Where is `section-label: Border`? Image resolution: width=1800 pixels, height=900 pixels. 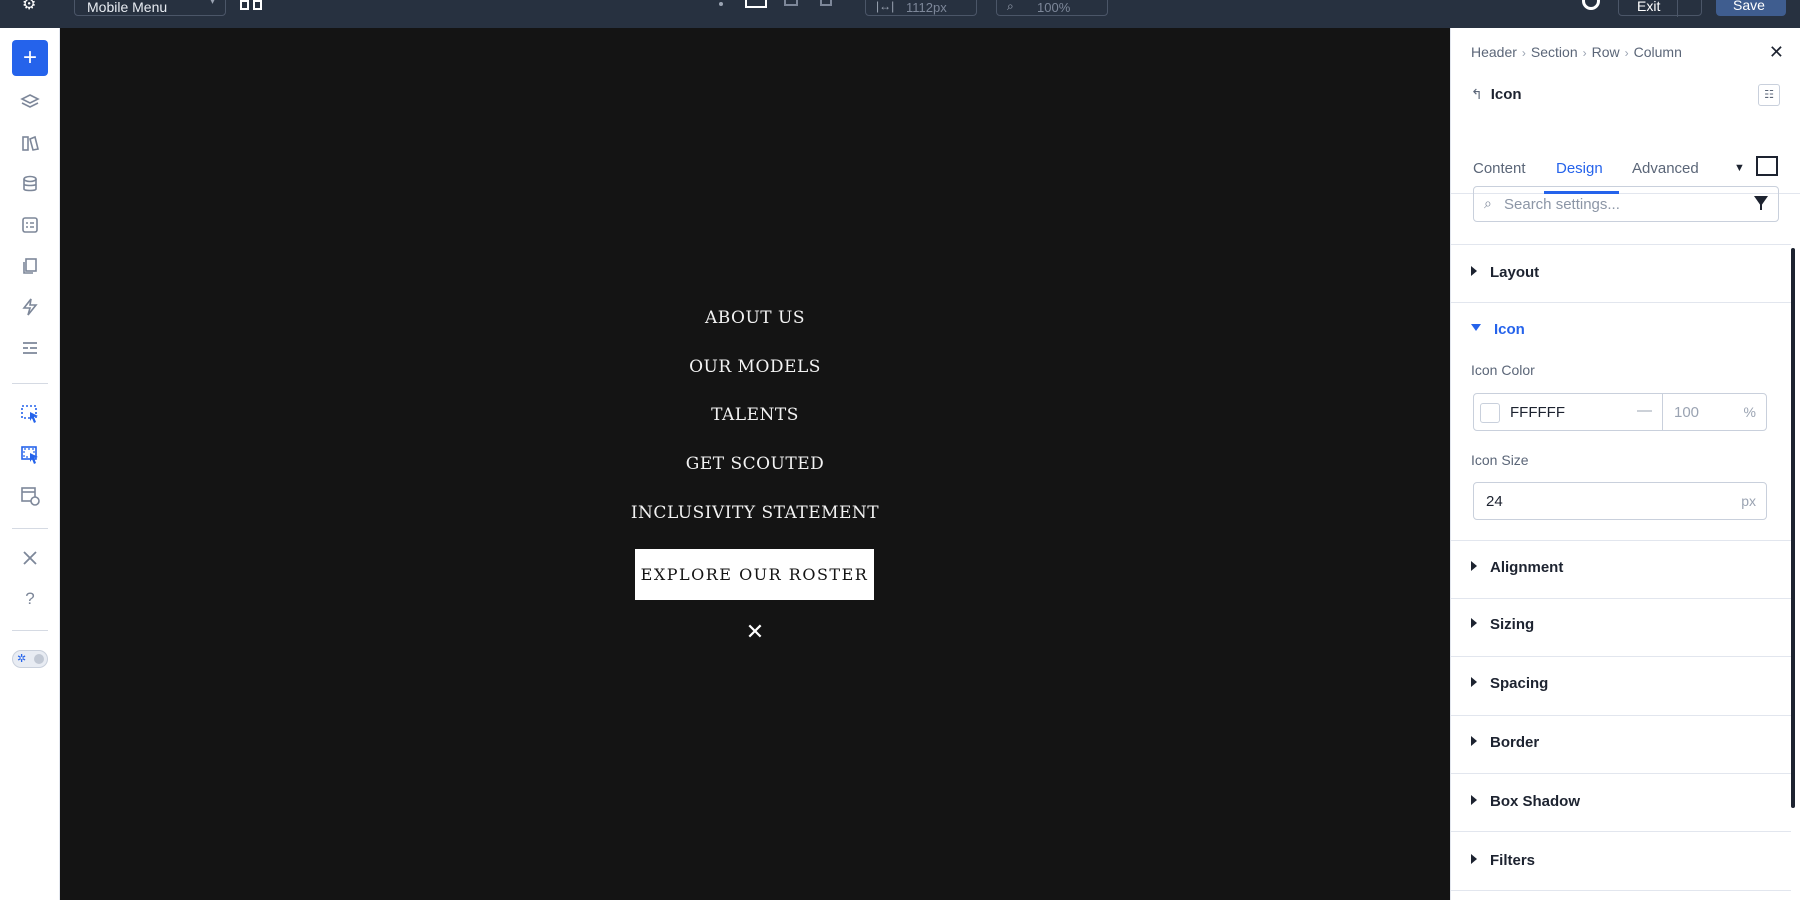 section-label: Border is located at coordinates (1515, 742).